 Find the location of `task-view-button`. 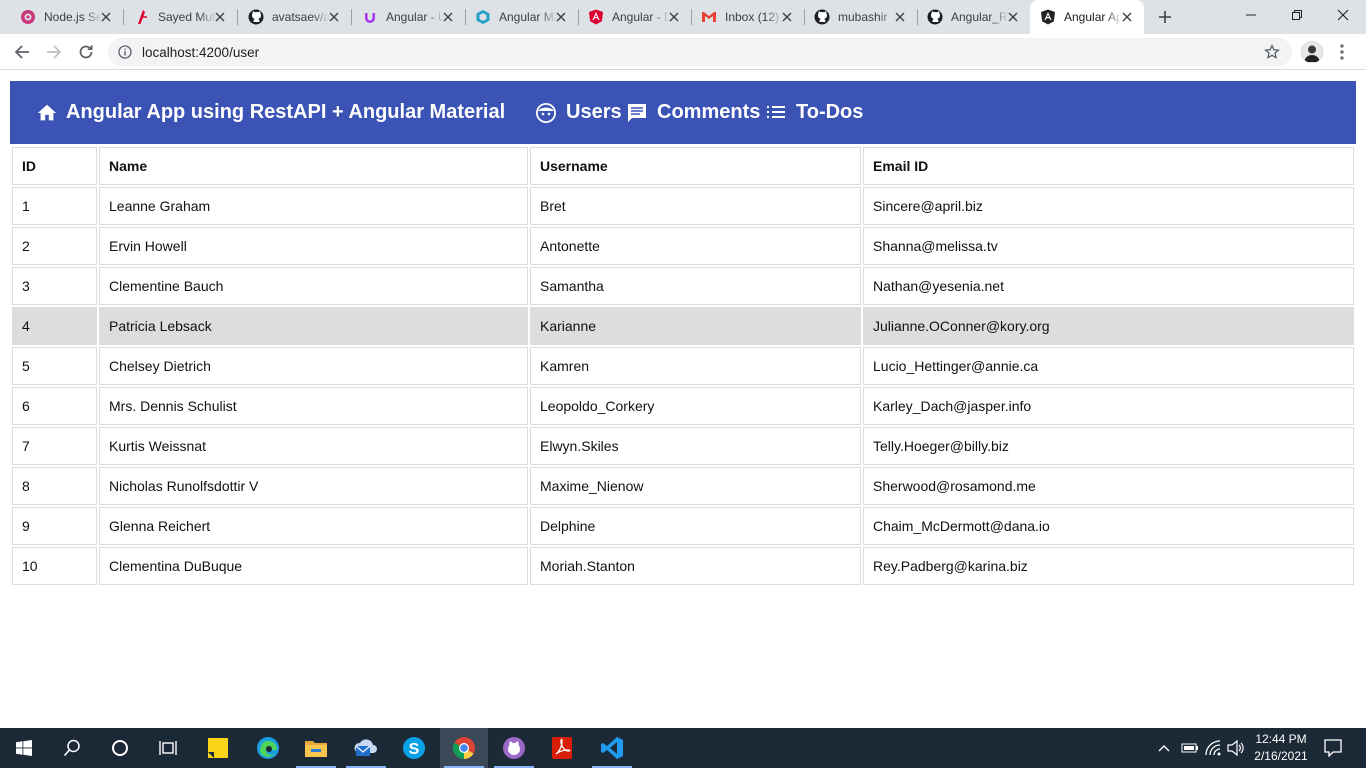

task-view-button is located at coordinates (168, 748).